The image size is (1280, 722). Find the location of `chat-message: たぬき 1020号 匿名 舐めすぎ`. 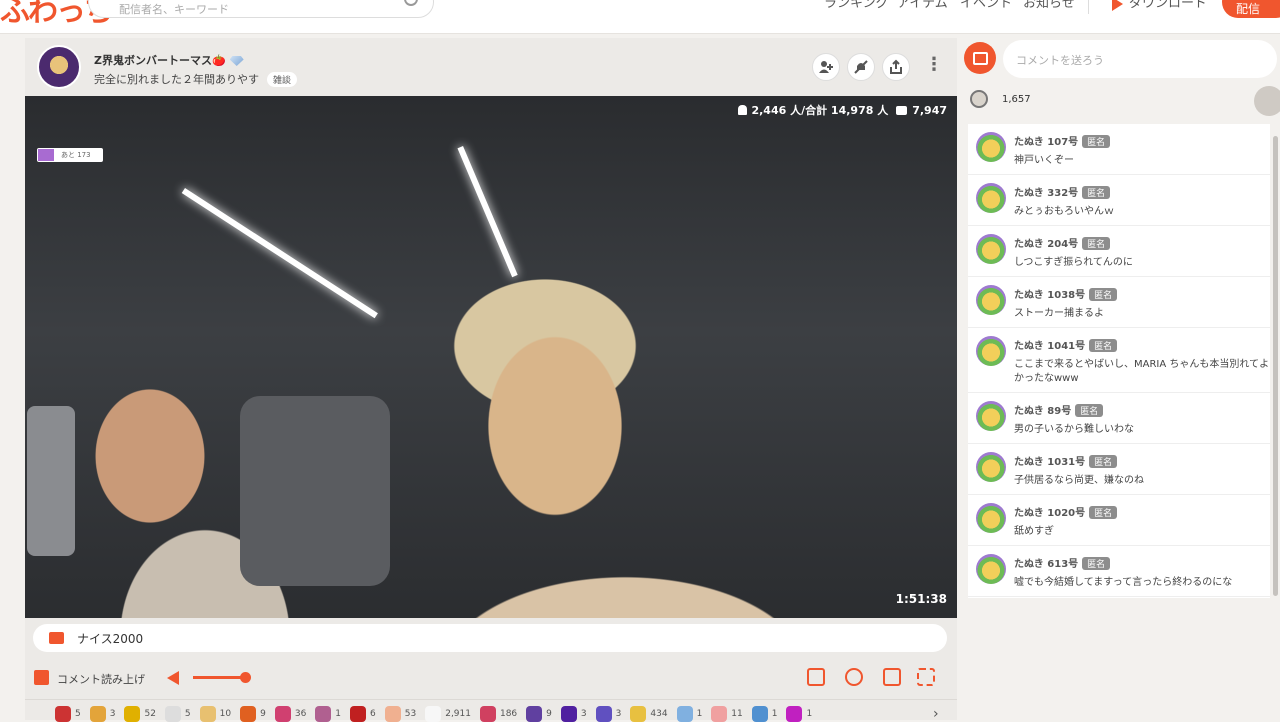

chat-message: たぬき 1020号 匿名 舐めすぎ is located at coordinates (1119, 520).